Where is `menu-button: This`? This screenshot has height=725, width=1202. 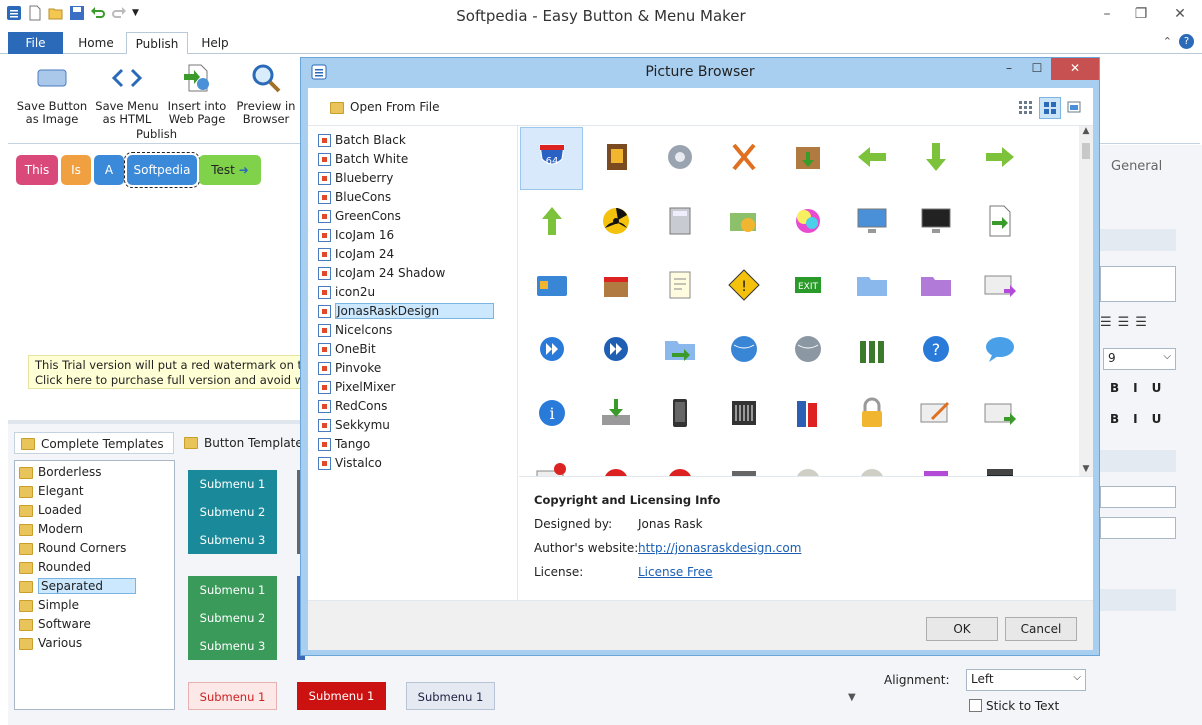
menu-button: This is located at coordinates (37, 170).